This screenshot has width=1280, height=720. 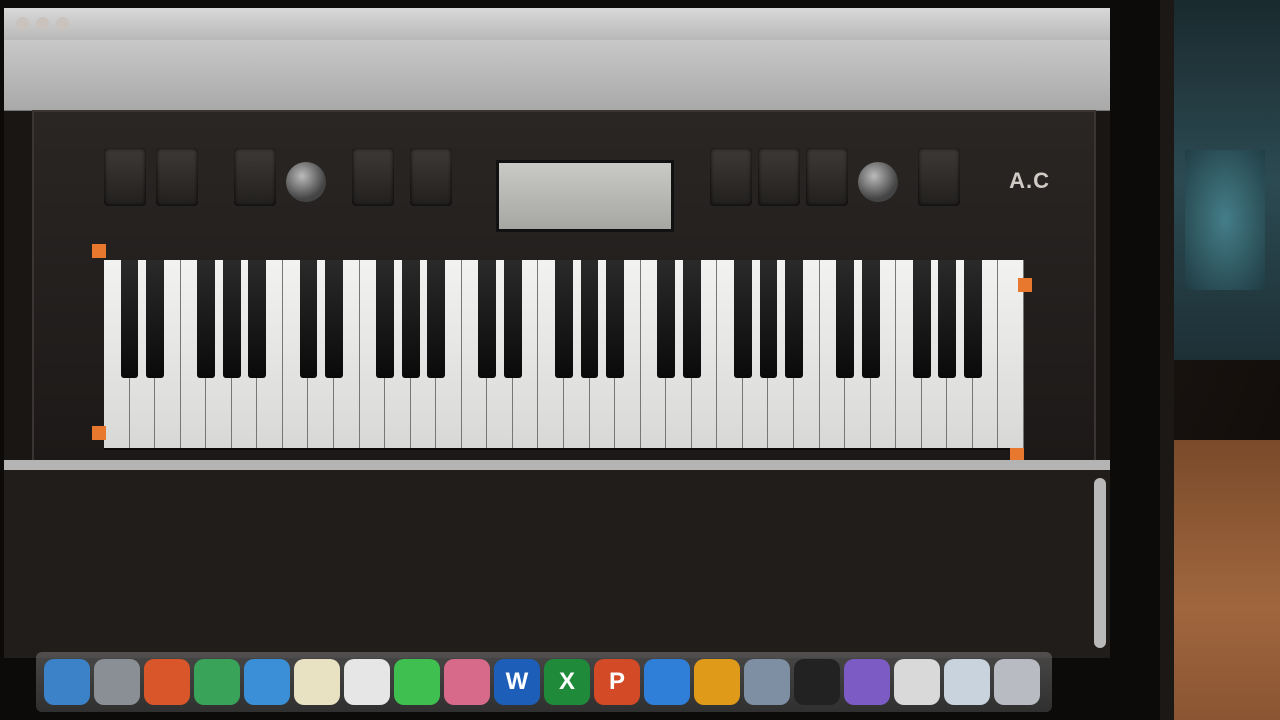 What do you see at coordinates (867, 682) in the screenshot?
I see `unknown-app-icon` at bounding box center [867, 682].